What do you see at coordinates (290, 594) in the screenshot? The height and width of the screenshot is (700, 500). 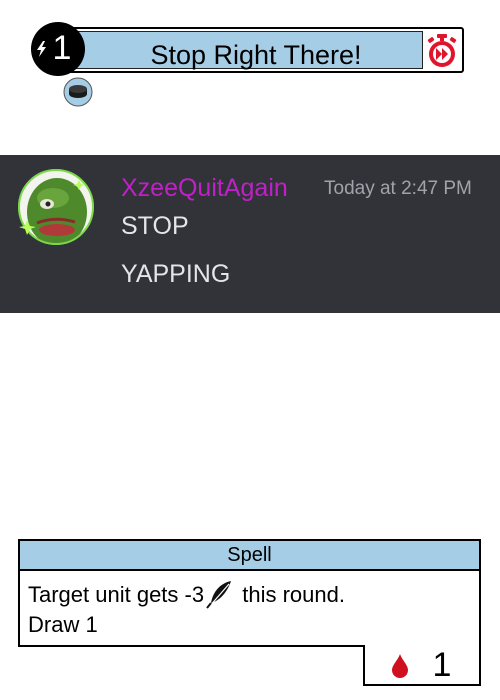 I see `card-text-part: this round.` at bounding box center [290, 594].